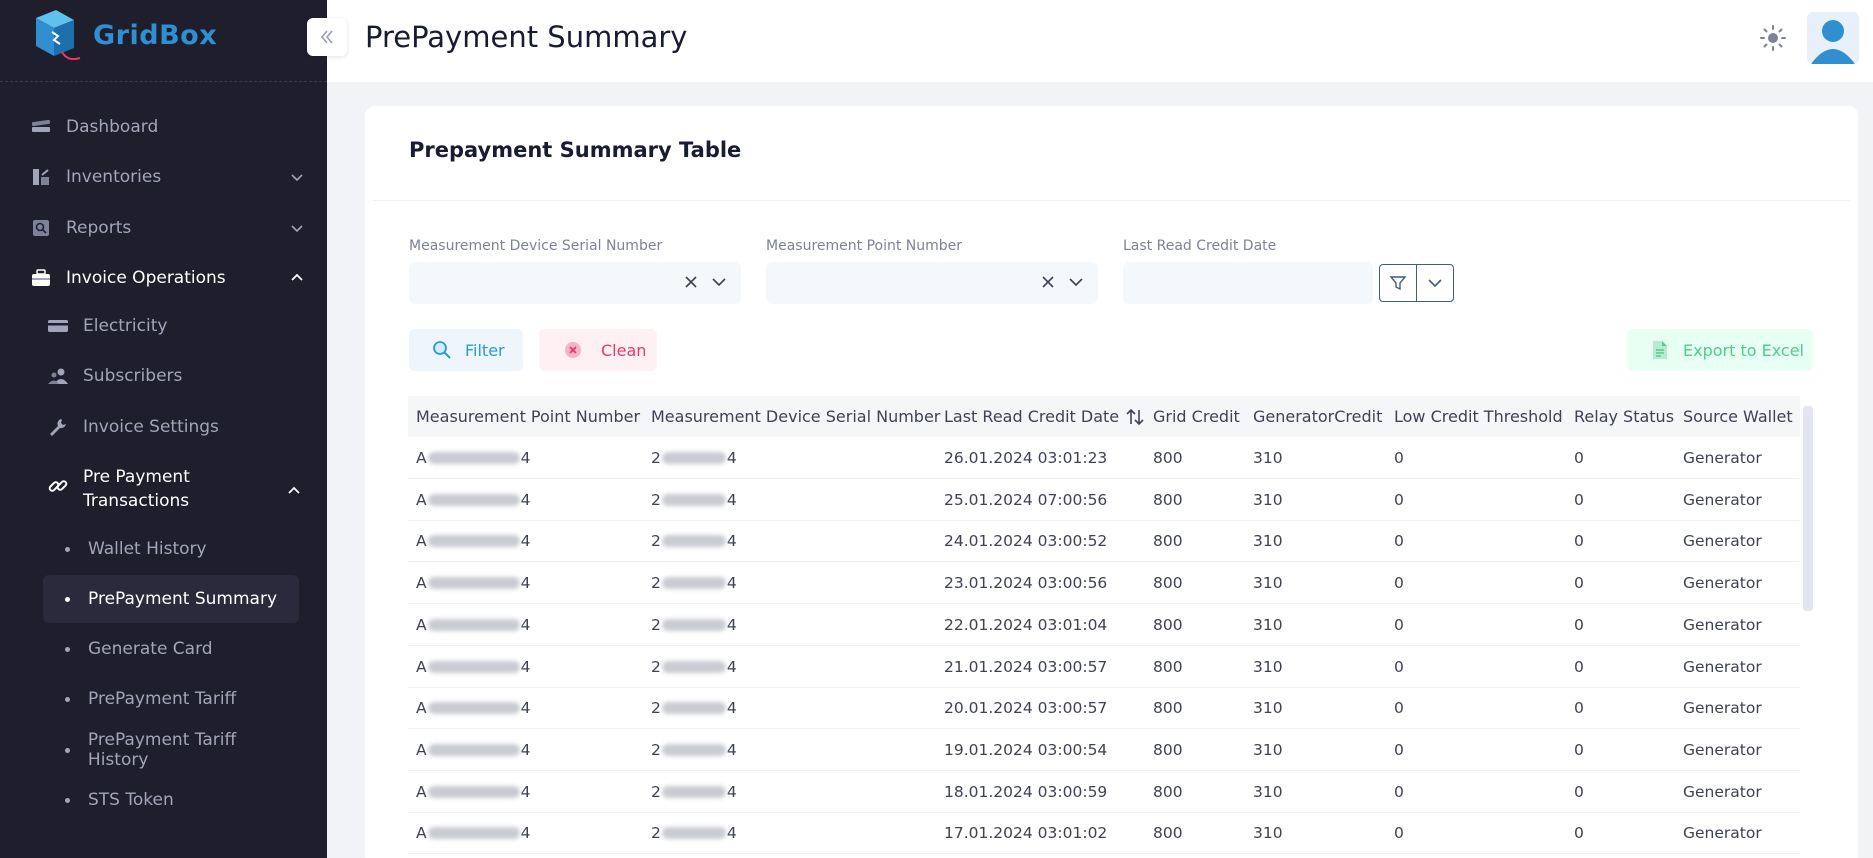 Image resolution: width=1873 pixels, height=858 pixels. What do you see at coordinates (932, 283) in the screenshot?
I see `point-number-select` at bounding box center [932, 283].